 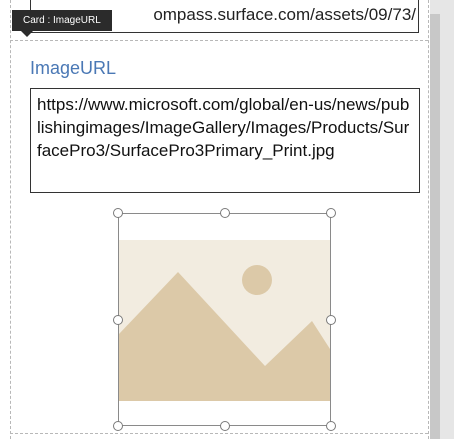 What do you see at coordinates (331, 320) in the screenshot?
I see `resize-handle-middle-right` at bounding box center [331, 320].